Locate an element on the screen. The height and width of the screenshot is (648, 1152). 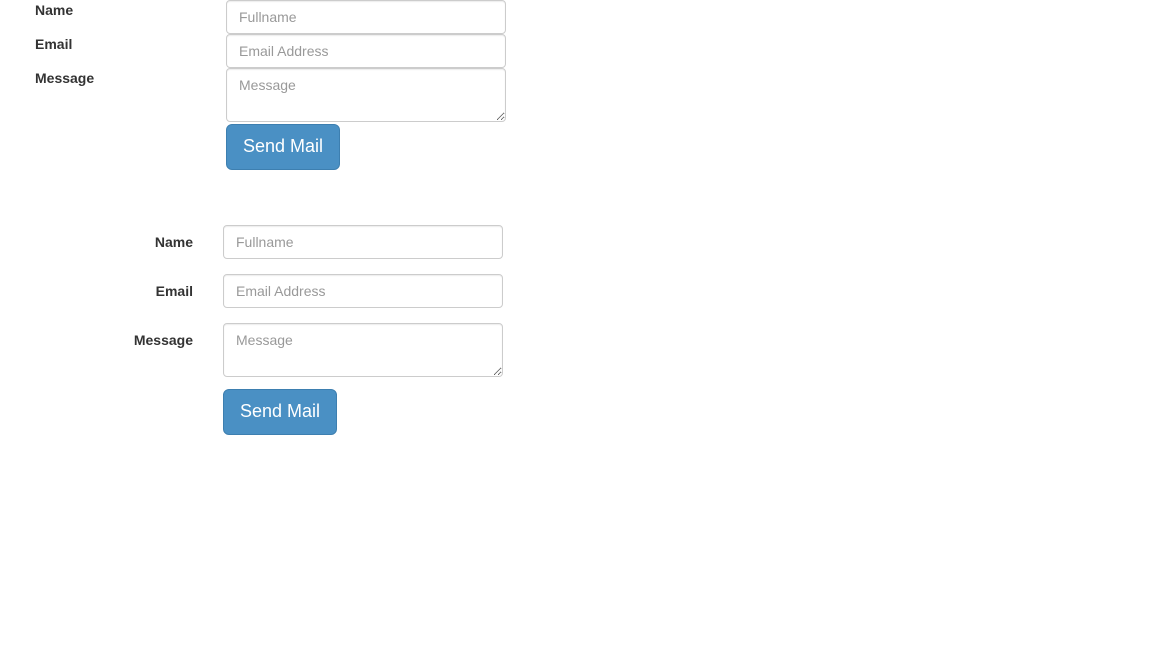
actions-wrapper: Send Mail is located at coordinates (283, 147).